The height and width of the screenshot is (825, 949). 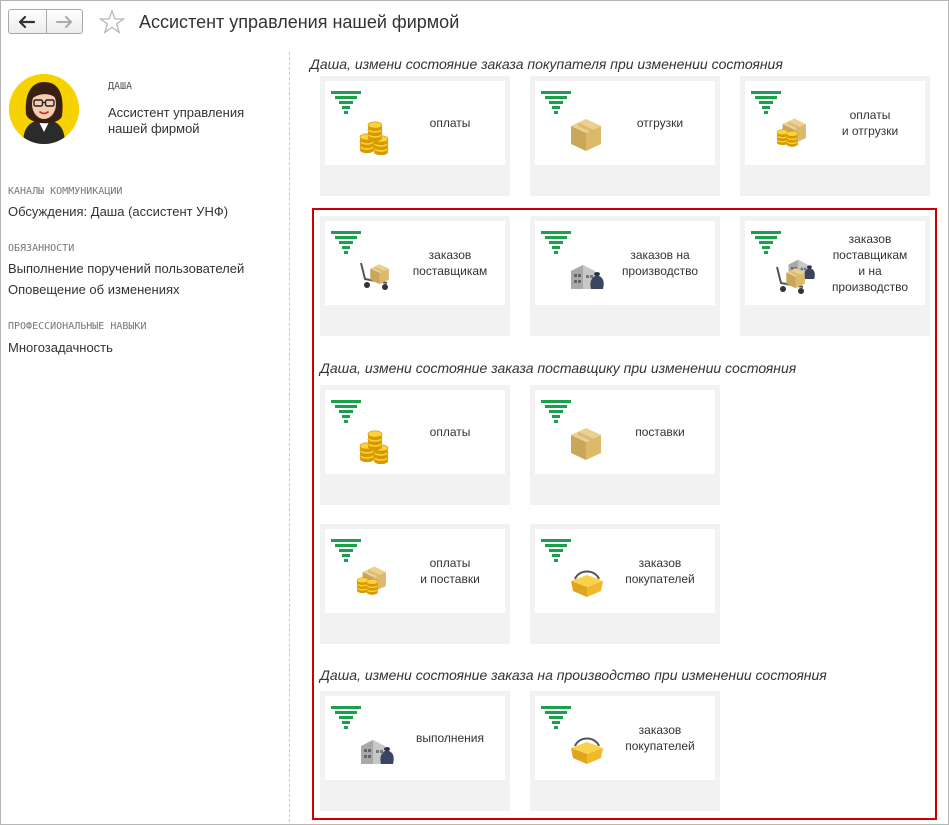 I want to click on rule-card: заказов поставщикам, so click(x=415, y=276).